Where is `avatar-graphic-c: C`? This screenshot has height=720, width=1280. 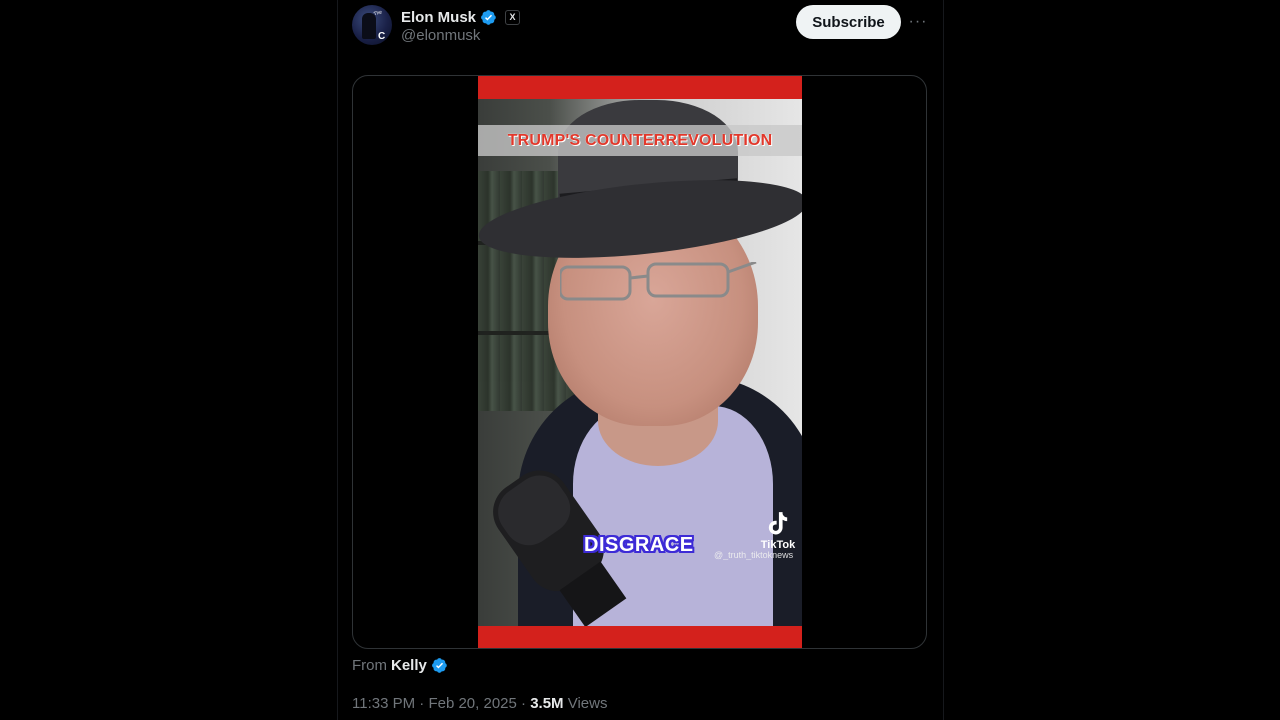 avatar-graphic-c: C is located at coordinates (382, 36).